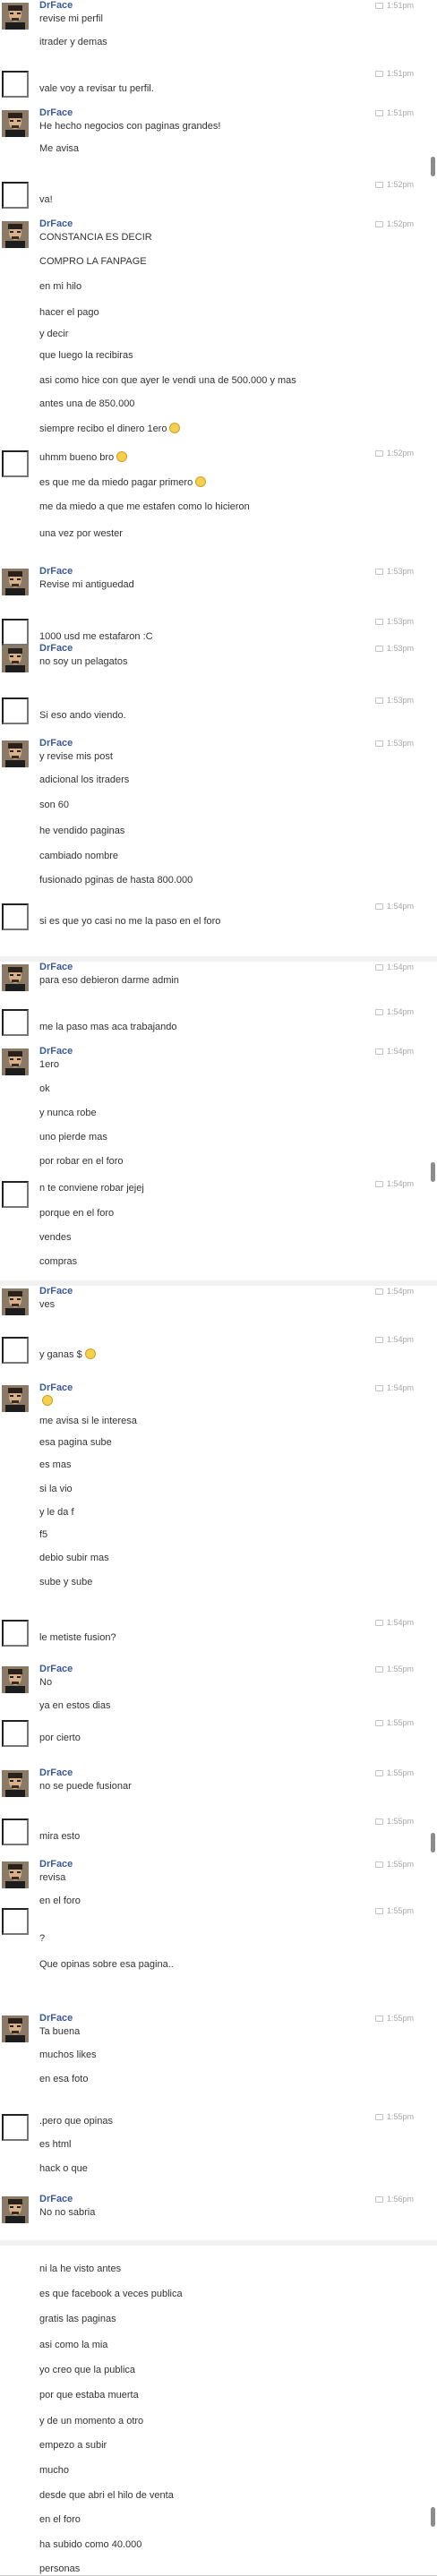 Image resolution: width=437 pixels, height=2576 pixels. I want to click on timestamp-text: 1:54pm, so click(400, 1183).